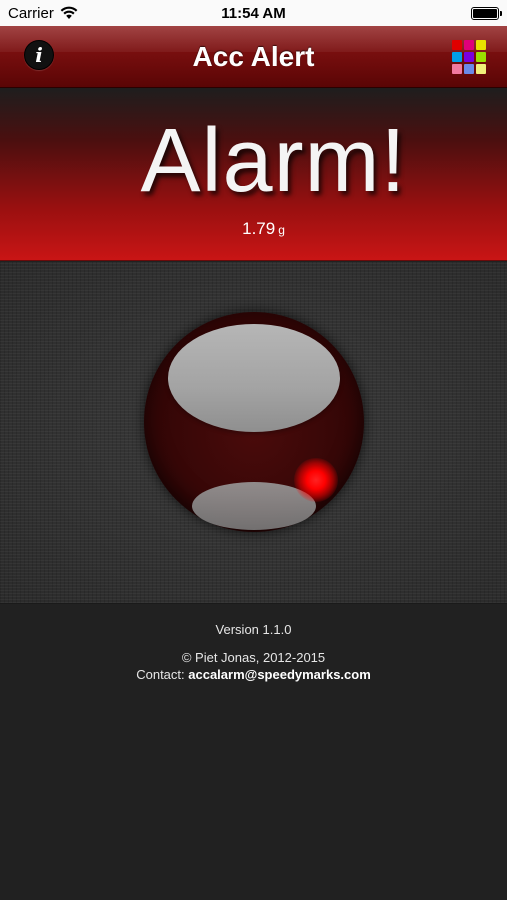 This screenshot has height=900, width=507. I want to click on color-grid-button, so click(469, 57).